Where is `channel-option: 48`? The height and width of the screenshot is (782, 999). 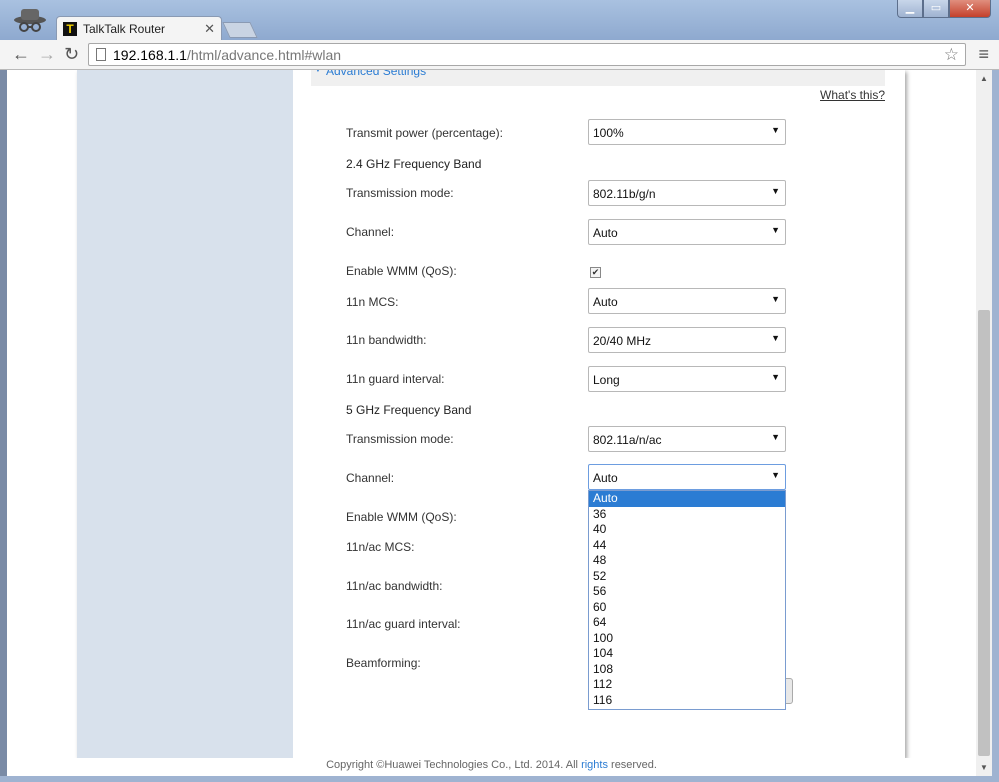 channel-option: 48 is located at coordinates (687, 561).